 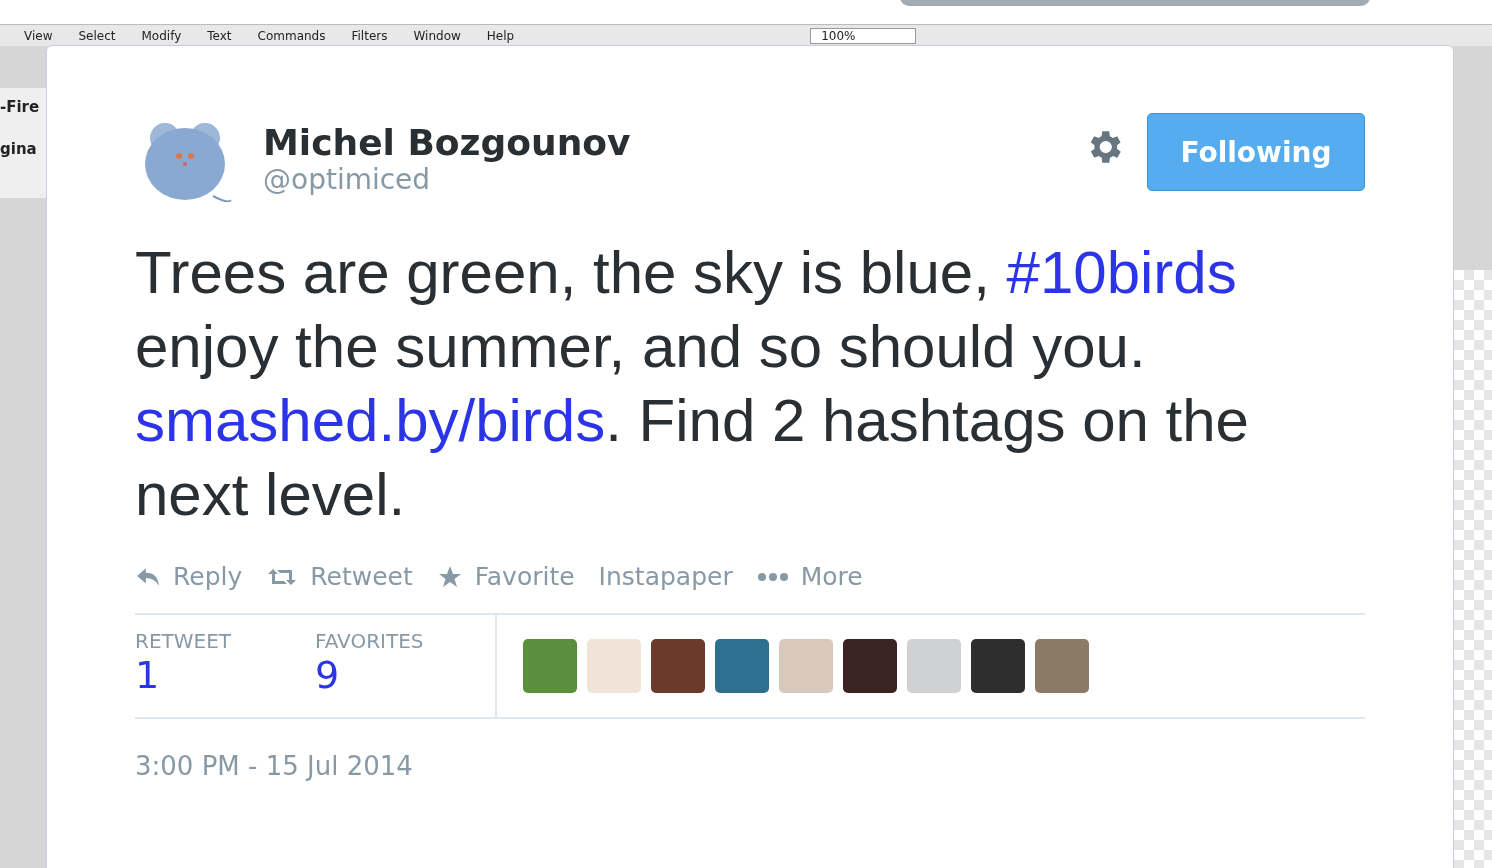 I want to click on menu-item: Text, so click(x=219, y=35).